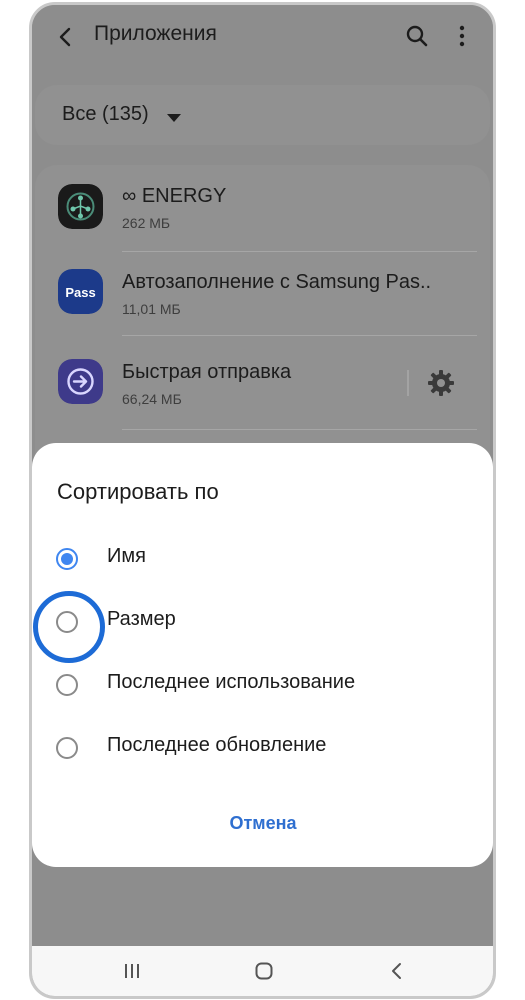  Describe the element at coordinates (262, 37) in the screenshot. I see `top-app-bar: Приложения` at that location.